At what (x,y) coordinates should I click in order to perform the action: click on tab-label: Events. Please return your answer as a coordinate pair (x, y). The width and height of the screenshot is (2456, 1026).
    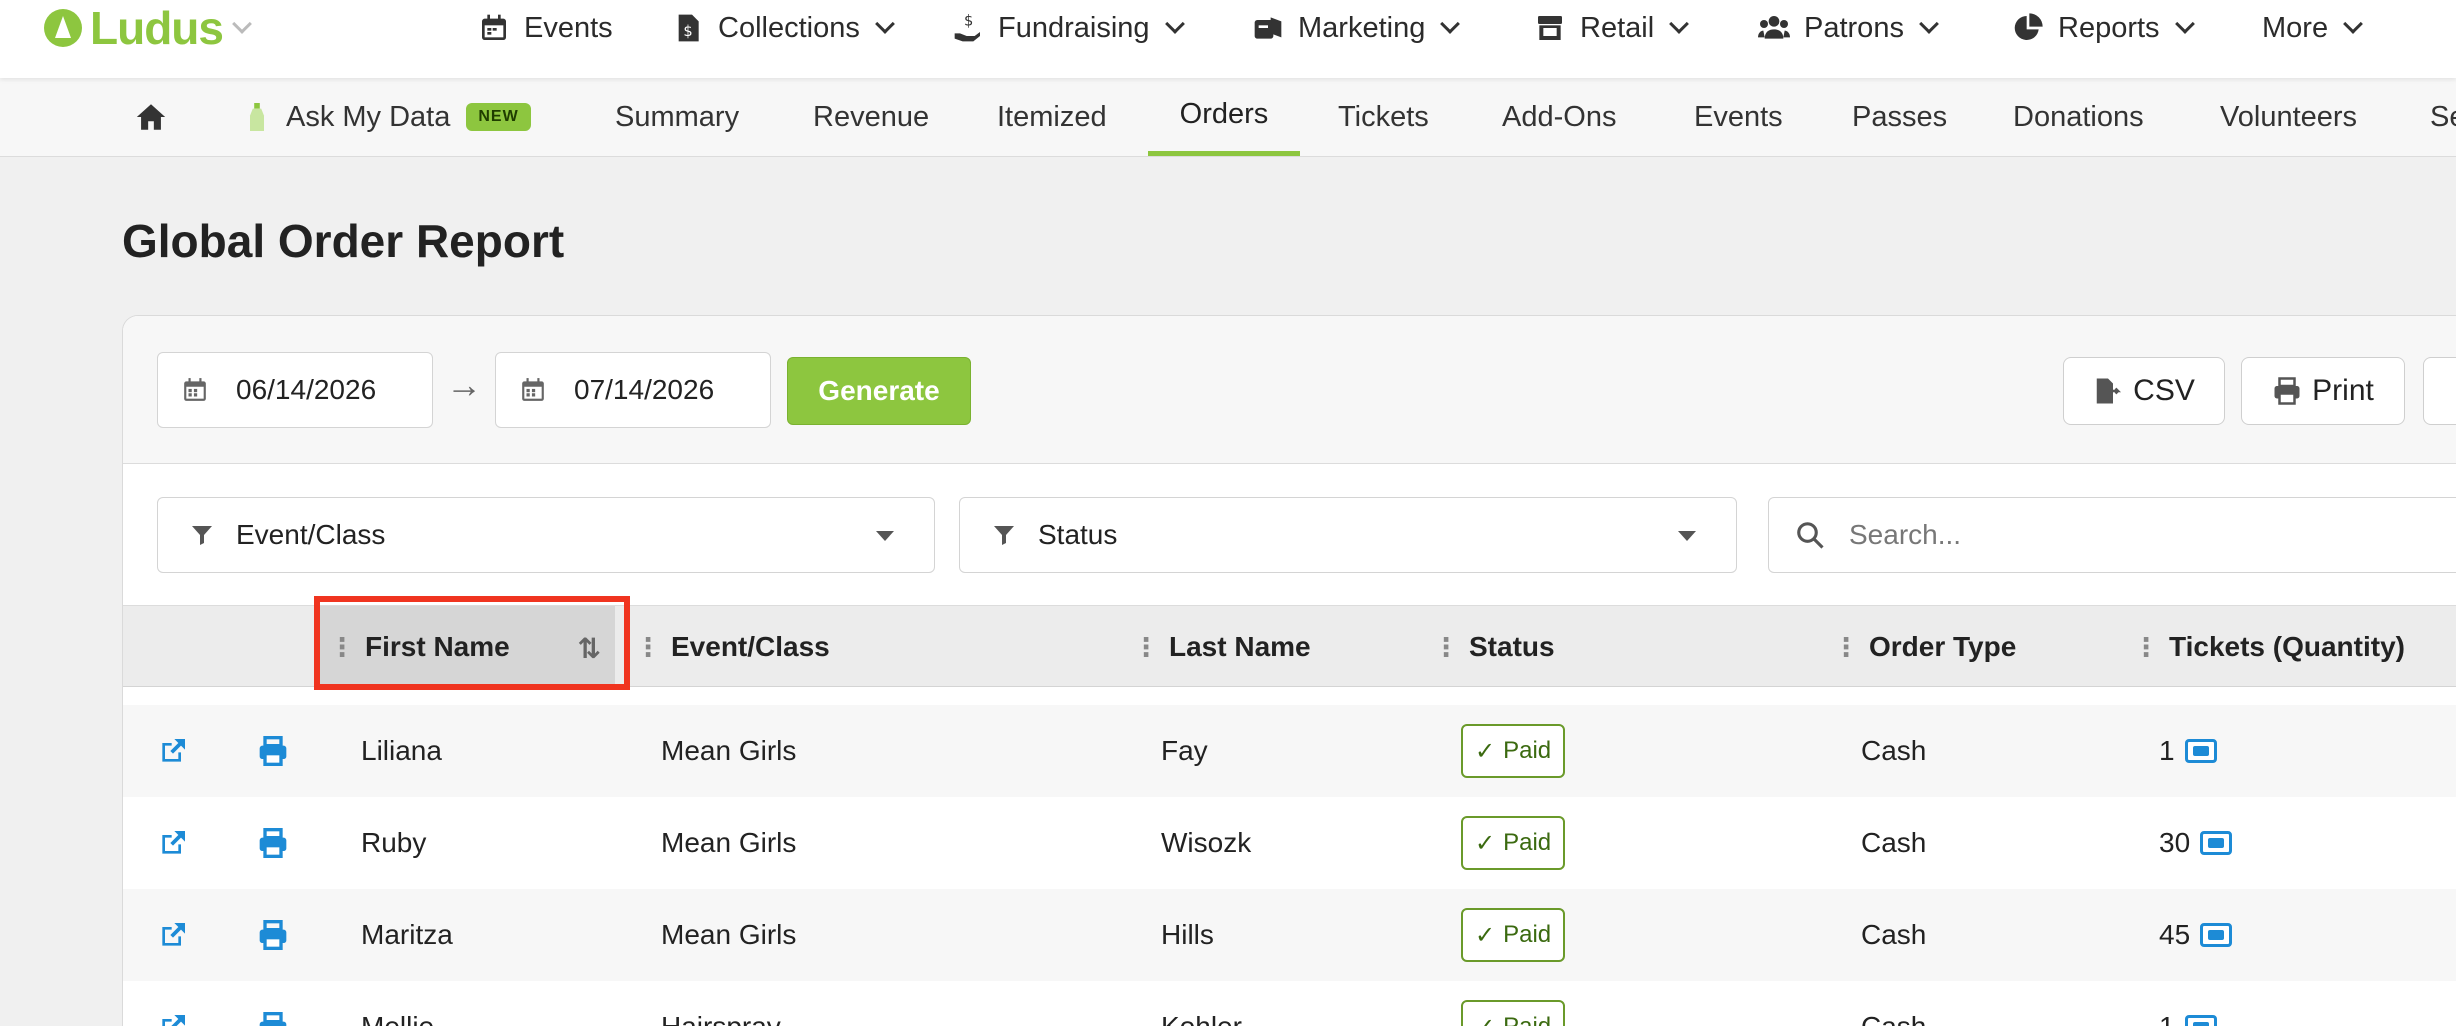
    Looking at the image, I should click on (1738, 116).